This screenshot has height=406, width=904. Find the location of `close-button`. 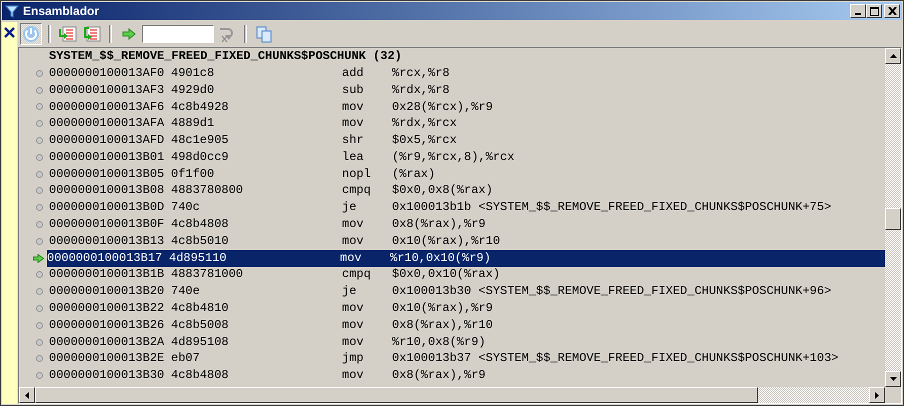

close-button is located at coordinates (892, 11).